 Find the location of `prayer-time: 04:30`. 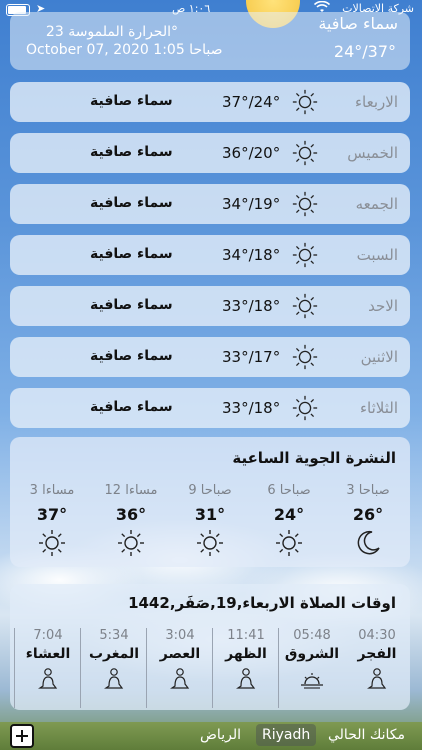

prayer-time: 04:30 is located at coordinates (377, 635).